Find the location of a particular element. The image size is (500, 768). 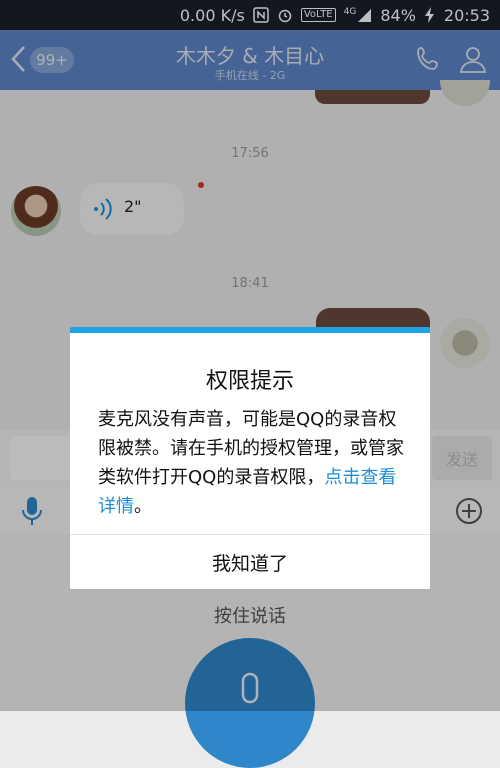

got-it-button: 我知道了 is located at coordinates (250, 562).